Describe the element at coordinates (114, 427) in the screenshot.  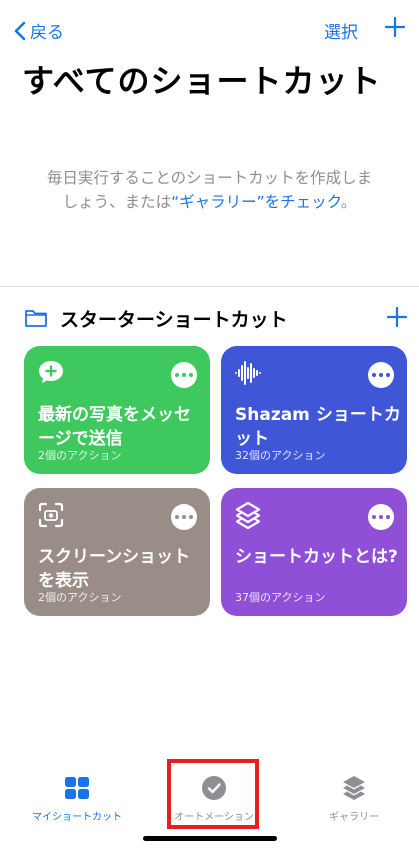
I see `card-title: 最新の写真をメッセージで送信` at that location.